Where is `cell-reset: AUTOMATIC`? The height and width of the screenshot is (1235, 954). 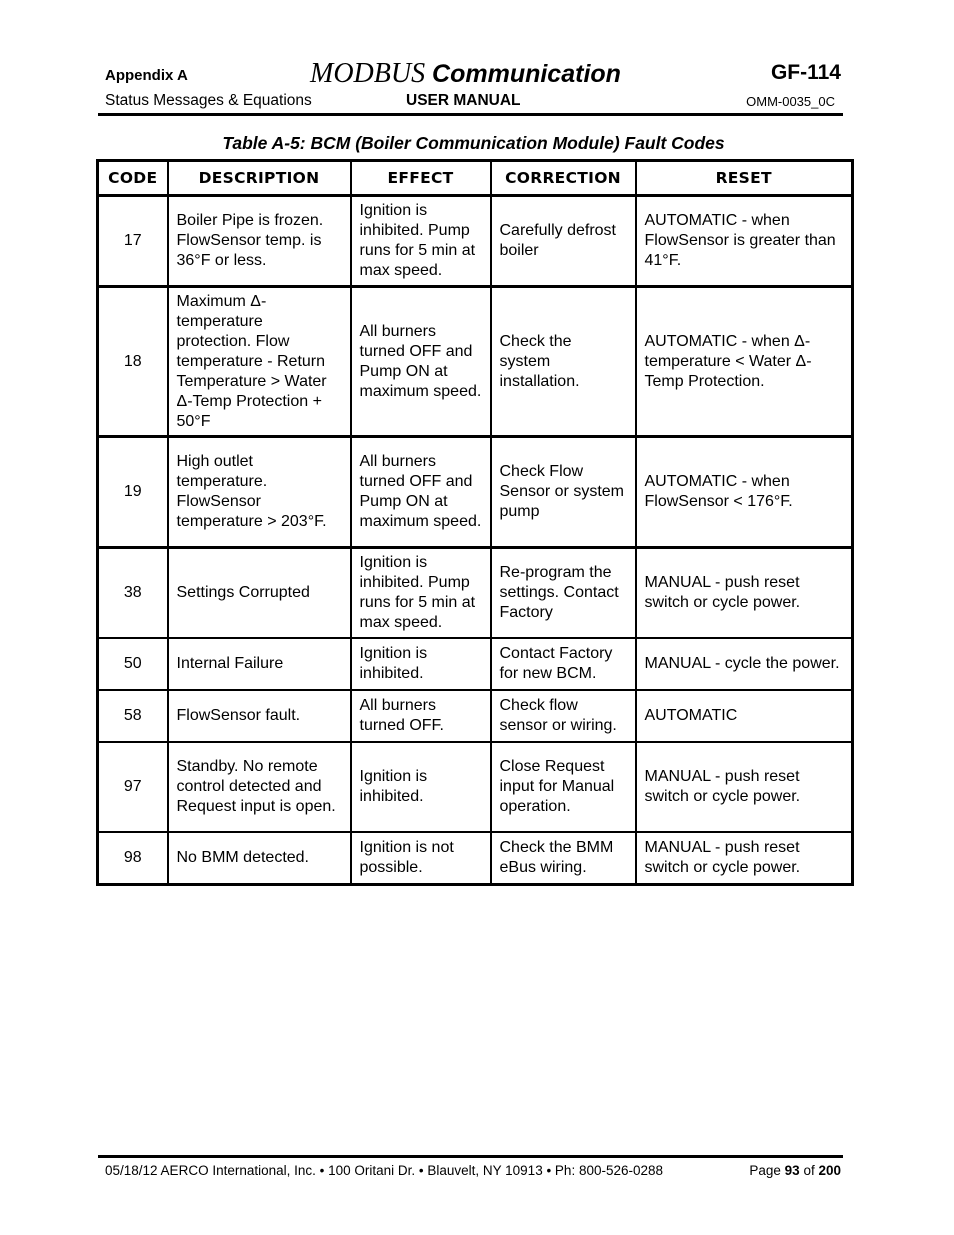
cell-reset: AUTOMATIC is located at coordinates (744, 716).